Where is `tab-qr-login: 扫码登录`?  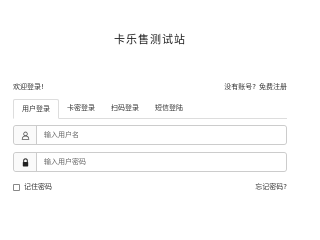
tab-qr-login: 扫码登录 is located at coordinates (125, 108).